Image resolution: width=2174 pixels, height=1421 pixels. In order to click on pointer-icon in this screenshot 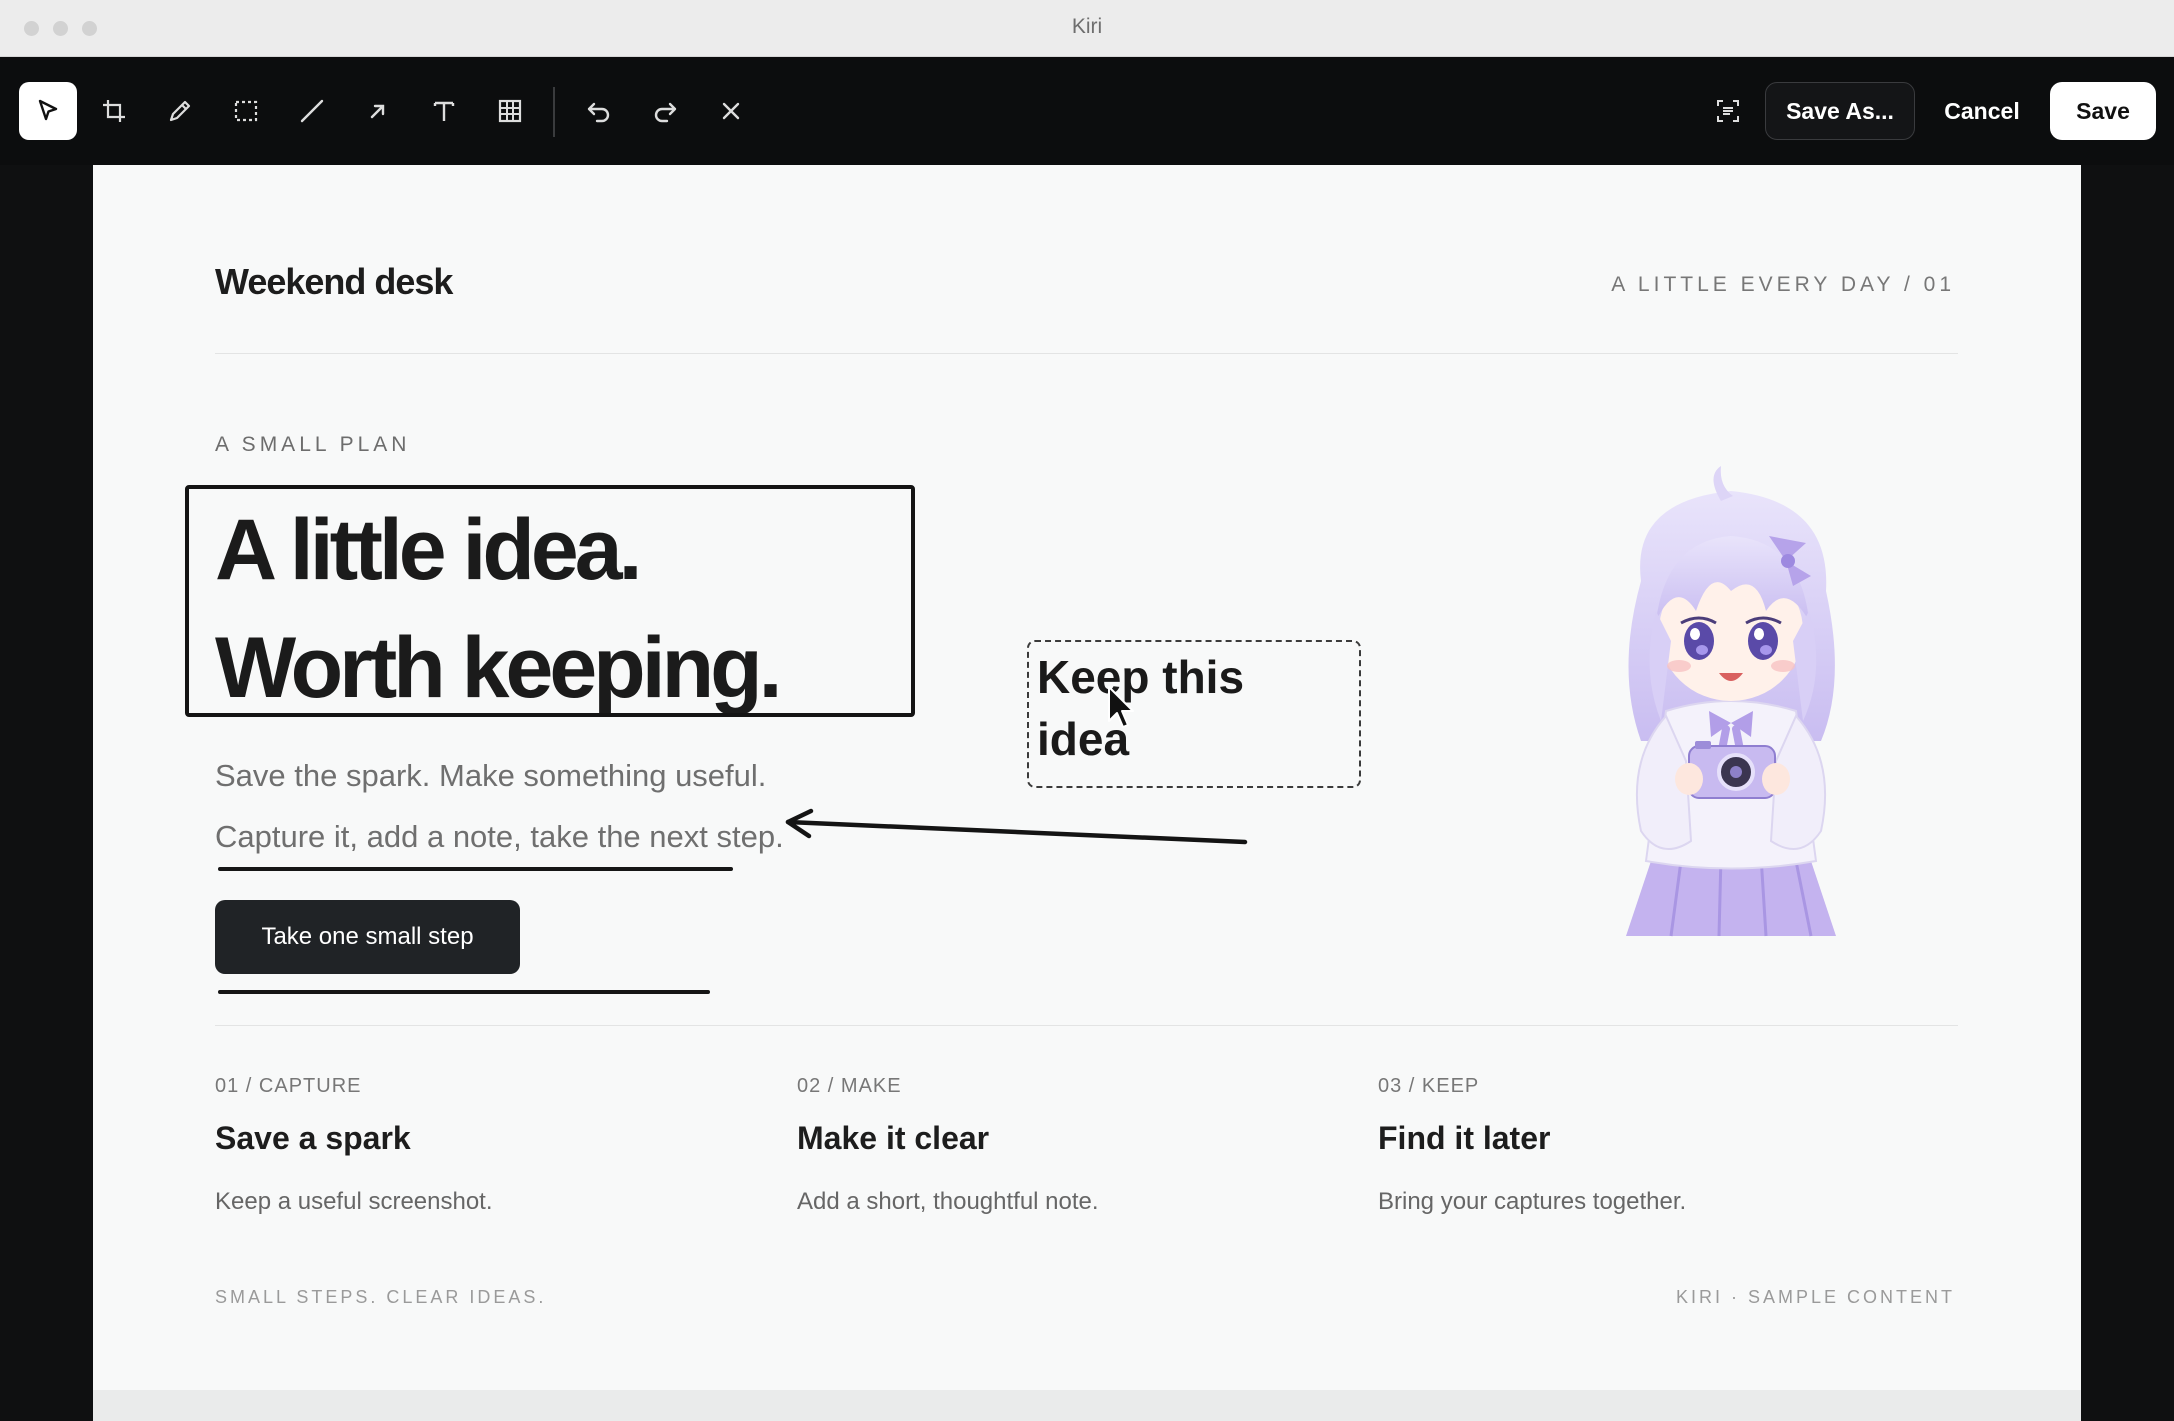, I will do `click(48, 110)`.